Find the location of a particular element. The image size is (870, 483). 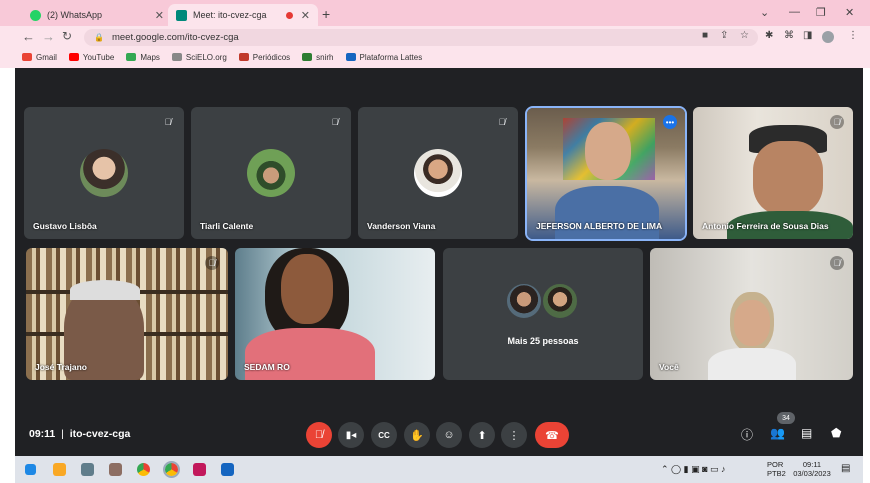

lock-icon: 🔒 is located at coordinates (99, 37).